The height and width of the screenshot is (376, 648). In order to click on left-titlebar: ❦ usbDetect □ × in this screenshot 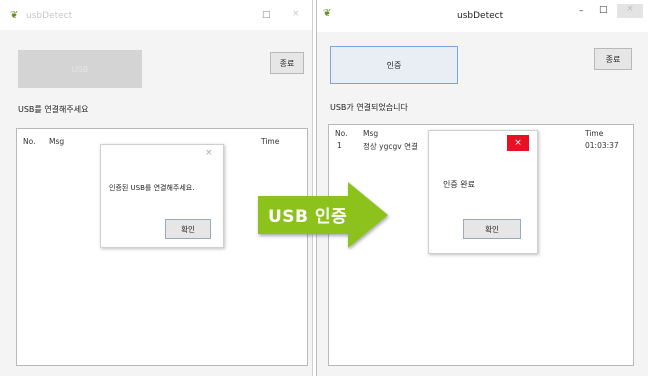, I will do `click(156, 15)`.